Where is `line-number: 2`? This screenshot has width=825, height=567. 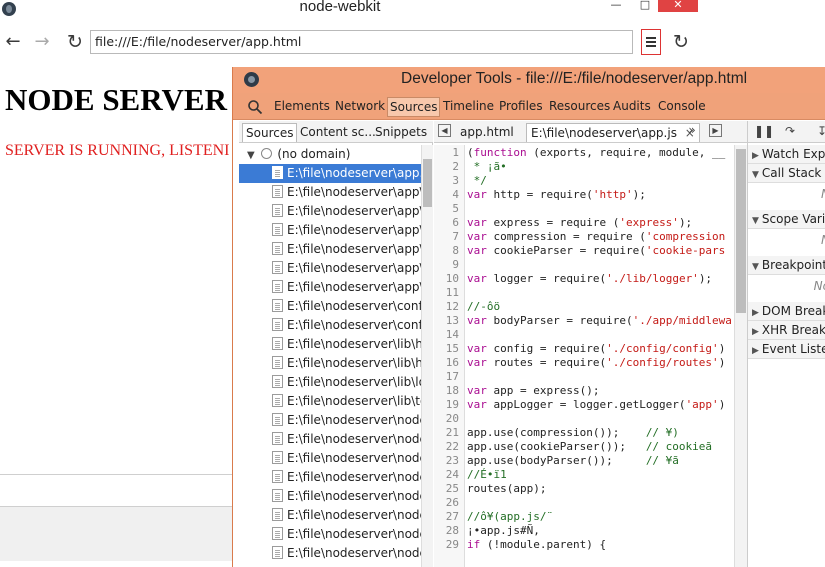
line-number: 2 is located at coordinates (448, 167).